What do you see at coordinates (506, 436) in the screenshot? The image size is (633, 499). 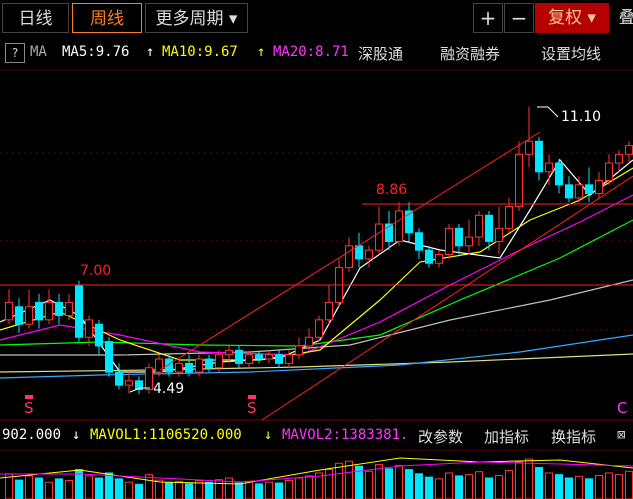 I see `add-indicator-button: 加指标` at bounding box center [506, 436].